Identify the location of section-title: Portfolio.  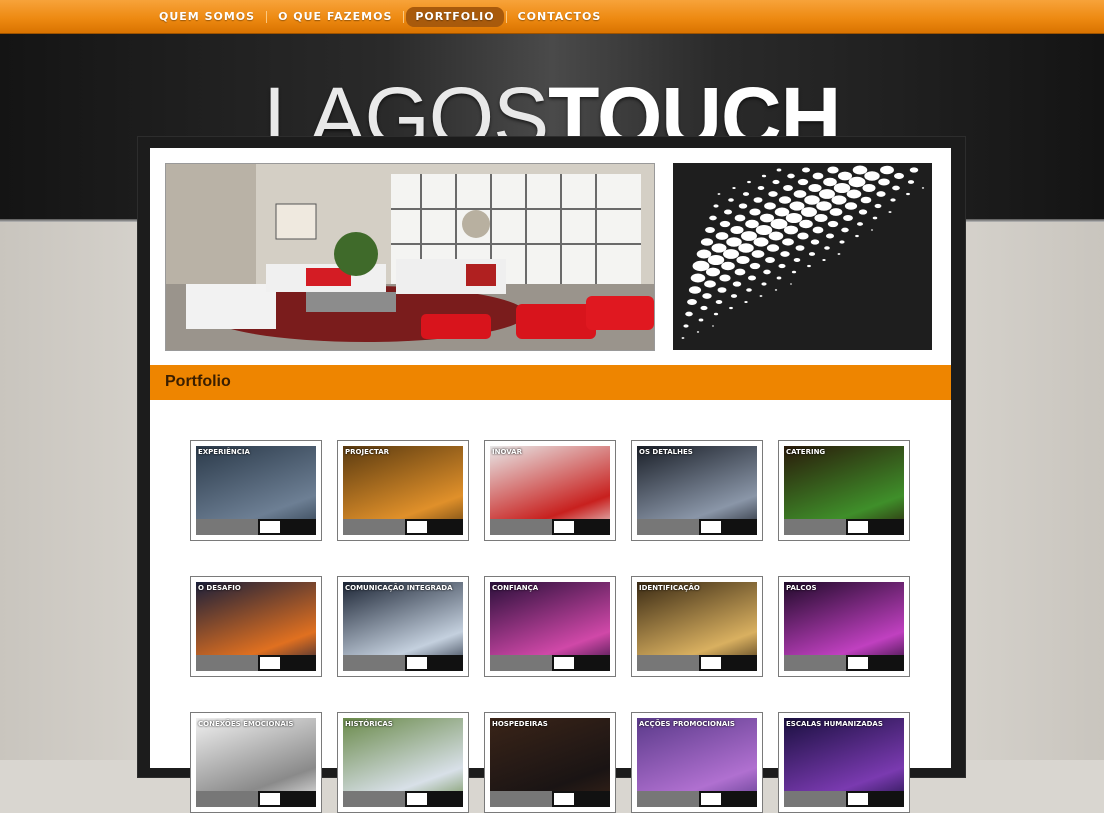
(198, 381).